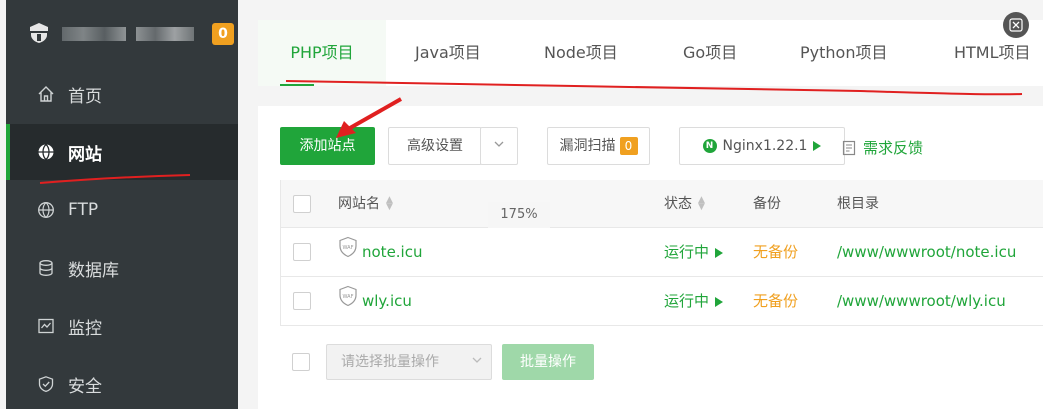  I want to click on sidebar-item-label: 安全, so click(85, 386).